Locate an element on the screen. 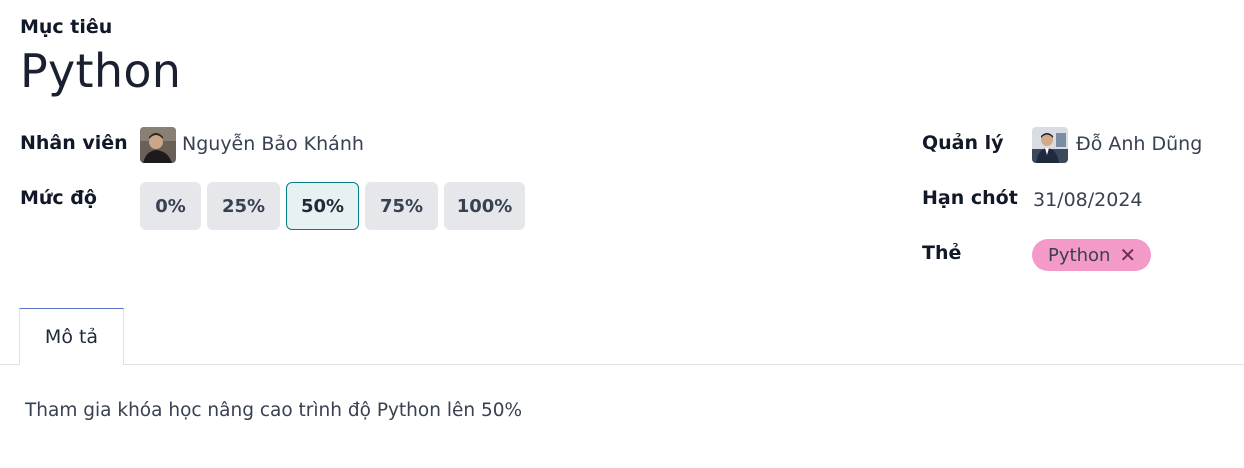  manager-avatar-icon is located at coordinates (1050, 145).